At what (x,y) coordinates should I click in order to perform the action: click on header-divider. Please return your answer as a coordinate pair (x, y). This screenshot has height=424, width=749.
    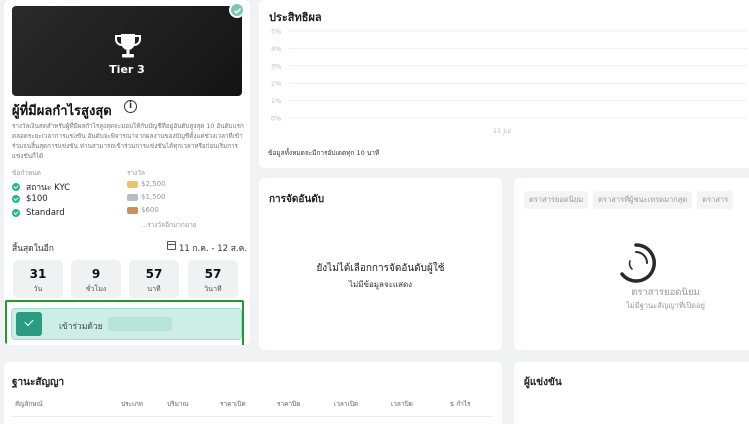
    Looking at the image, I should click on (252, 416).